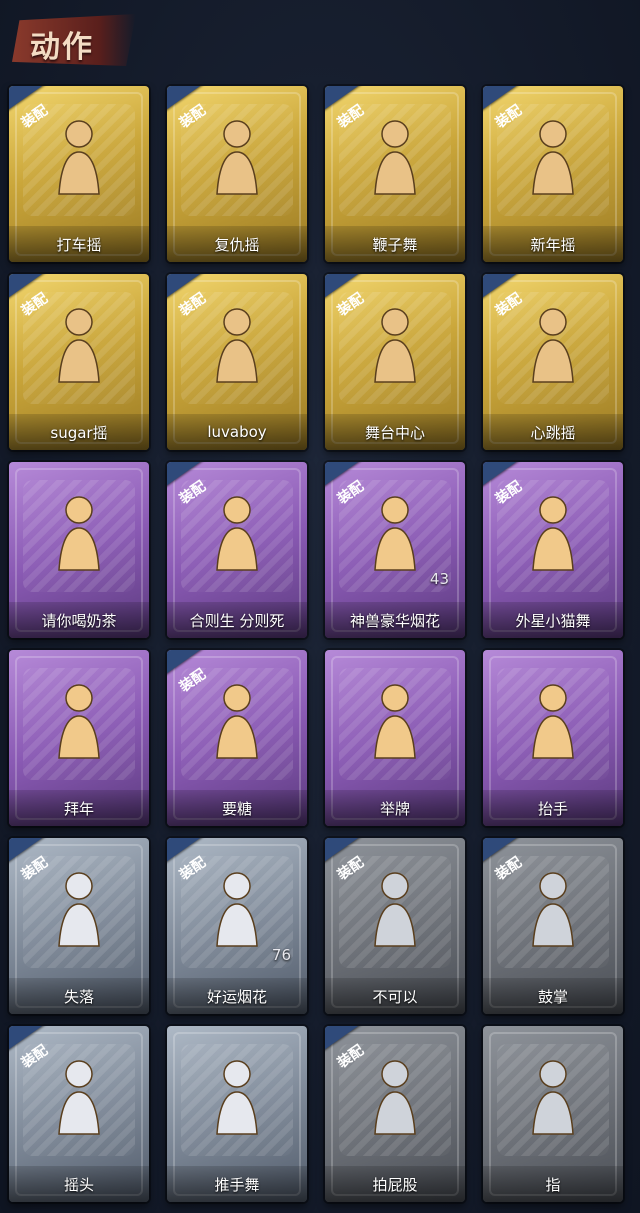 This screenshot has width=640, height=1213. I want to click on page-title: 动作, so click(62, 47).